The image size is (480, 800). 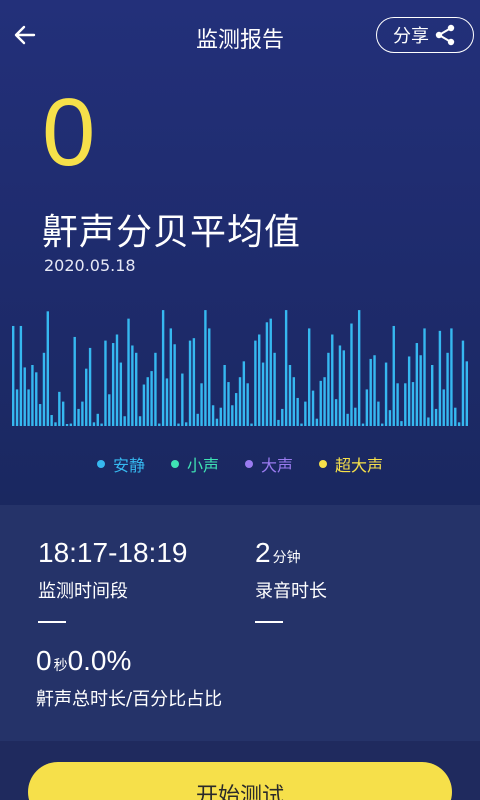 What do you see at coordinates (52, 622) in the screenshot?
I see `divider-dash` at bounding box center [52, 622].